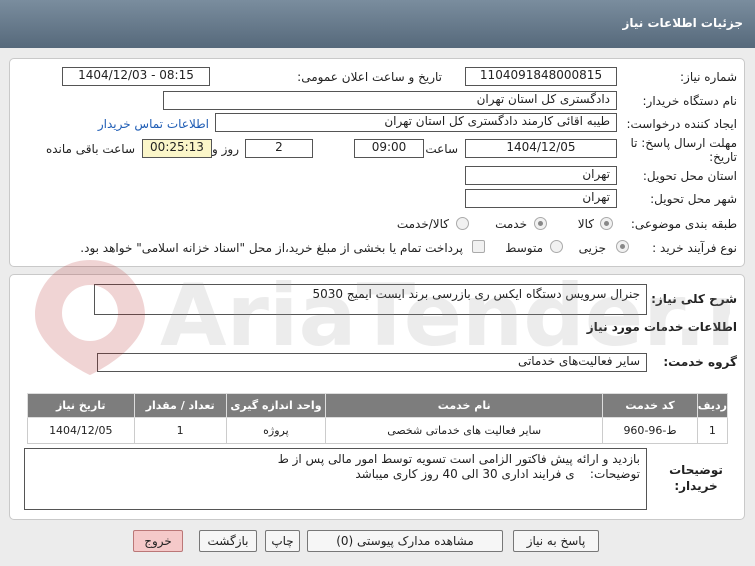 The image size is (755, 566). I want to click on service-group-label: گروه خدمت:, so click(700, 362).